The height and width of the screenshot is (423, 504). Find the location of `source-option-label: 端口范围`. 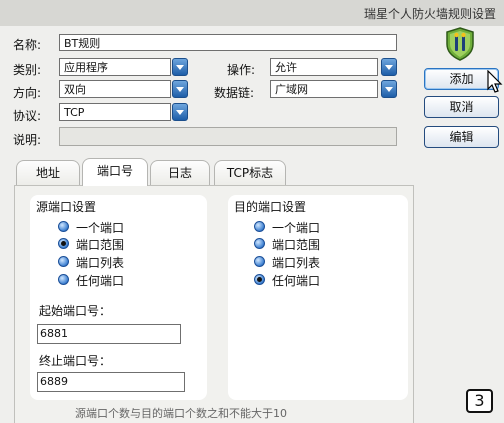

source-option-label: 端口范围 is located at coordinates (100, 245).